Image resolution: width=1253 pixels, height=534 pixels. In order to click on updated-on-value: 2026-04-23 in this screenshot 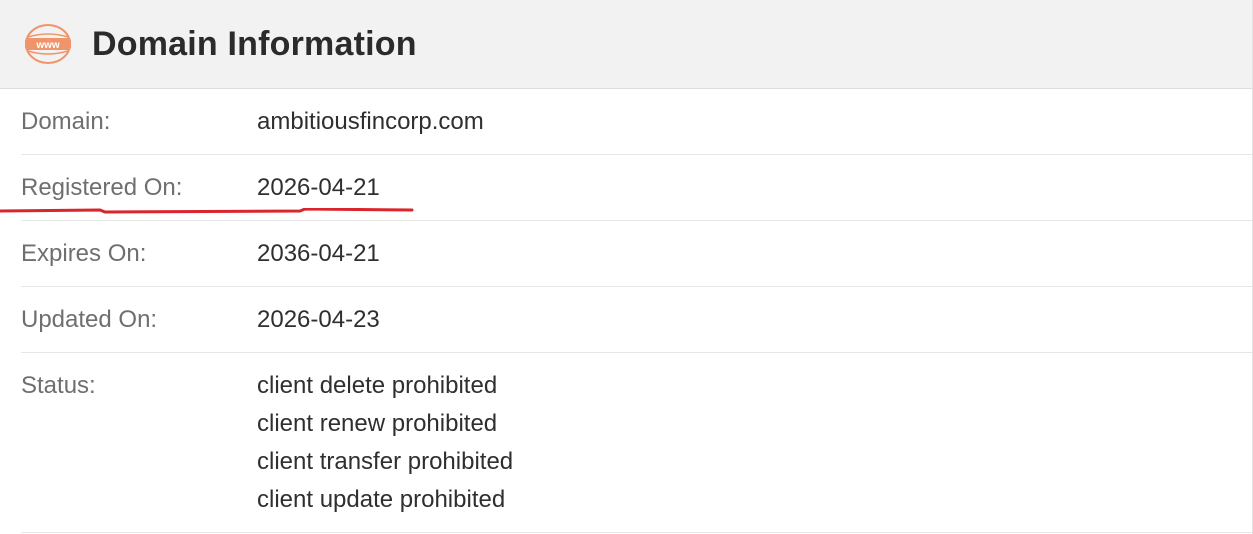, I will do `click(318, 319)`.